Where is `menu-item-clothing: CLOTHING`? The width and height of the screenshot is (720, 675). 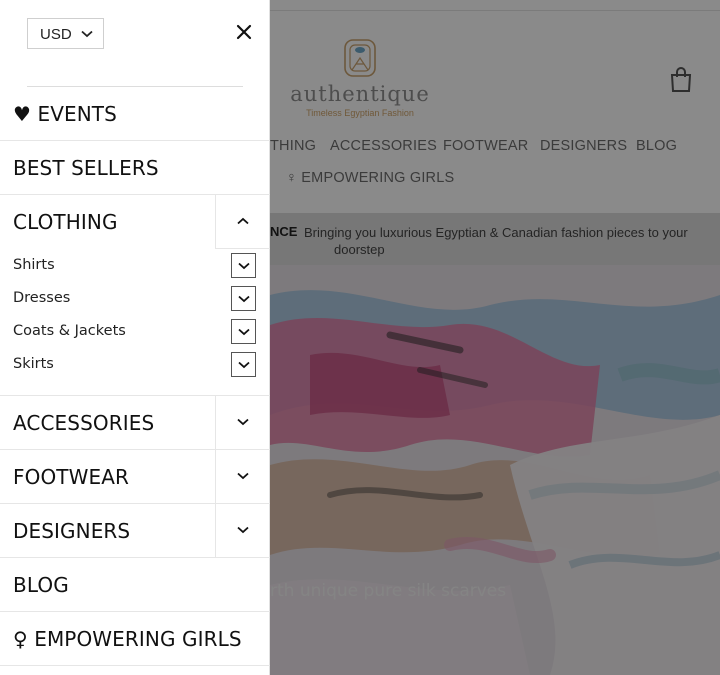 menu-item-clothing: CLOTHING is located at coordinates (135, 222).